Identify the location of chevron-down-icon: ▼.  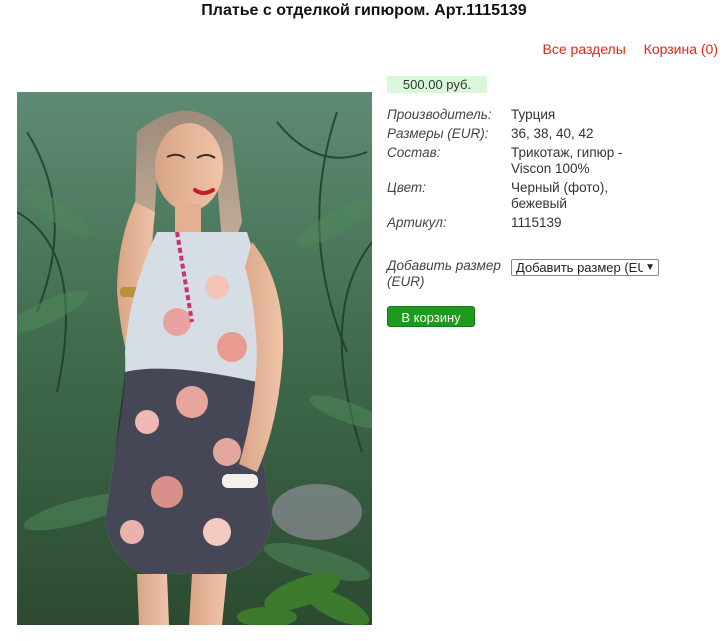
(649, 267).